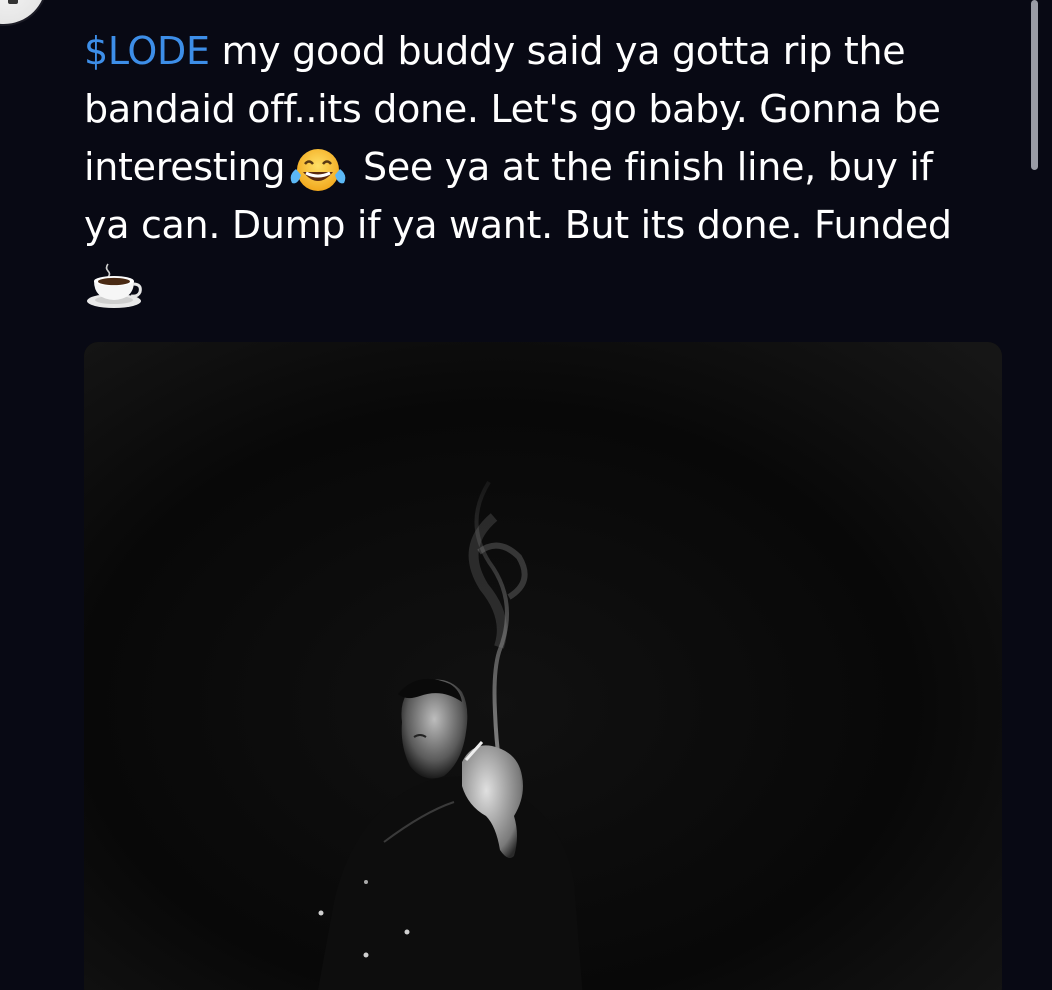 This screenshot has height=990, width=1052. I want to click on avatar, so click(24, 13).